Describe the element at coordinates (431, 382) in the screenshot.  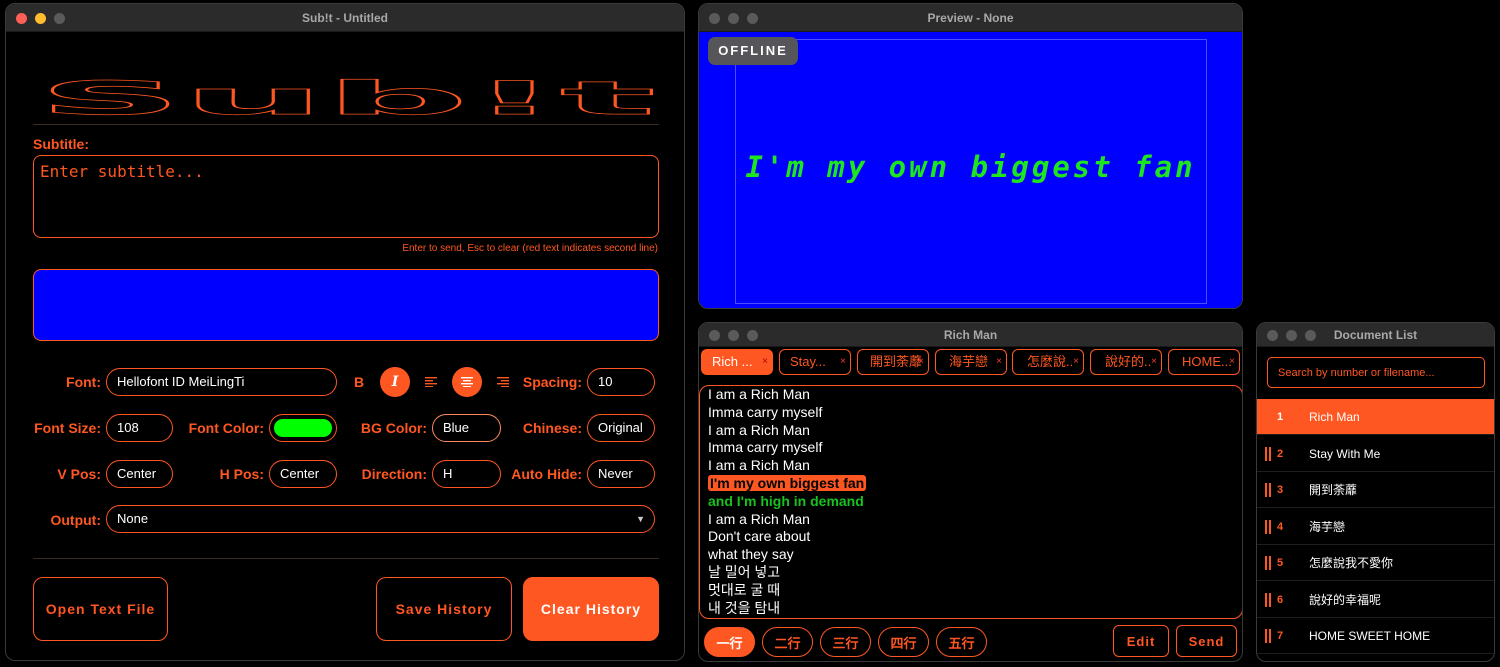
I see `align-left-button` at that location.